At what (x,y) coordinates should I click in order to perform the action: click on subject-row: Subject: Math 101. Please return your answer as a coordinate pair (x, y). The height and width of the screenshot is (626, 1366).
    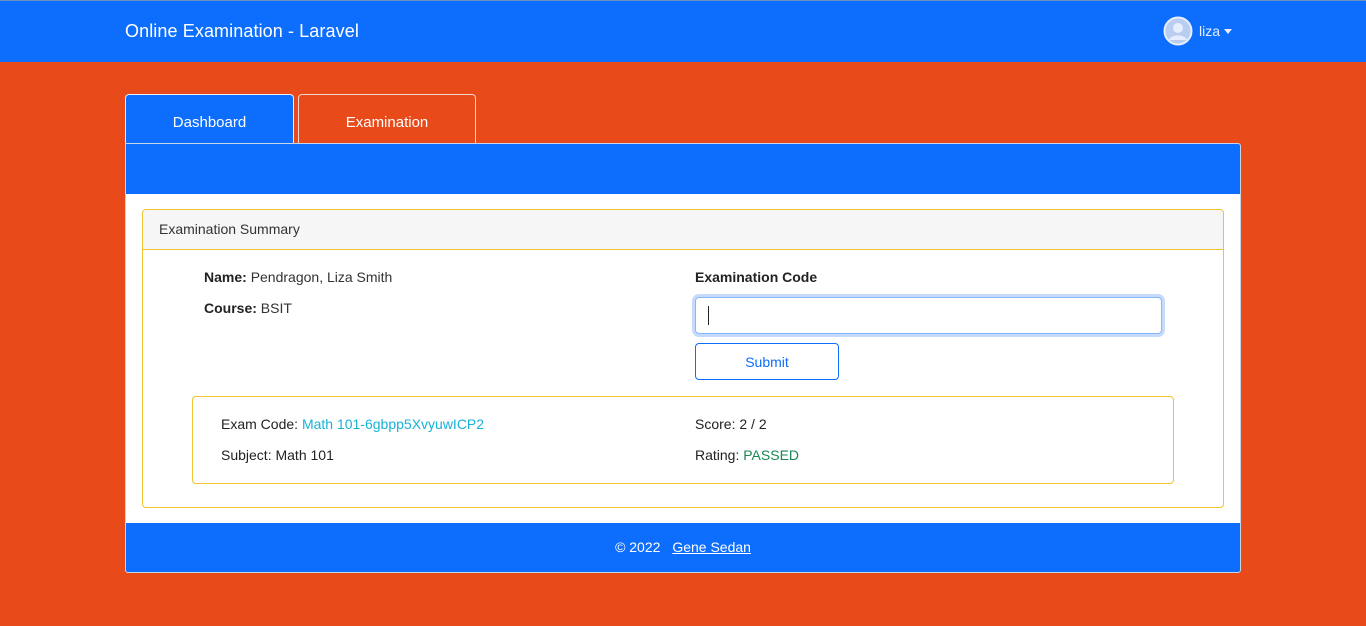
    Looking at the image, I should click on (277, 455).